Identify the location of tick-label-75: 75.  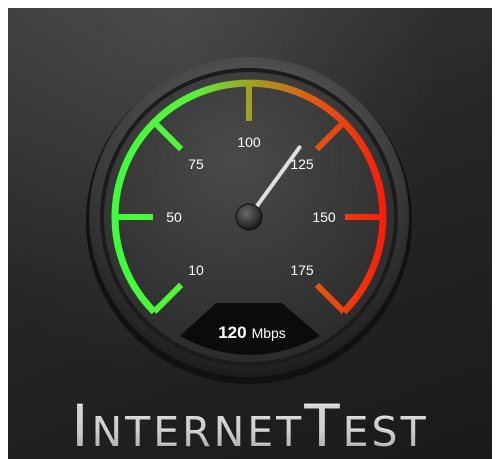
(196, 164).